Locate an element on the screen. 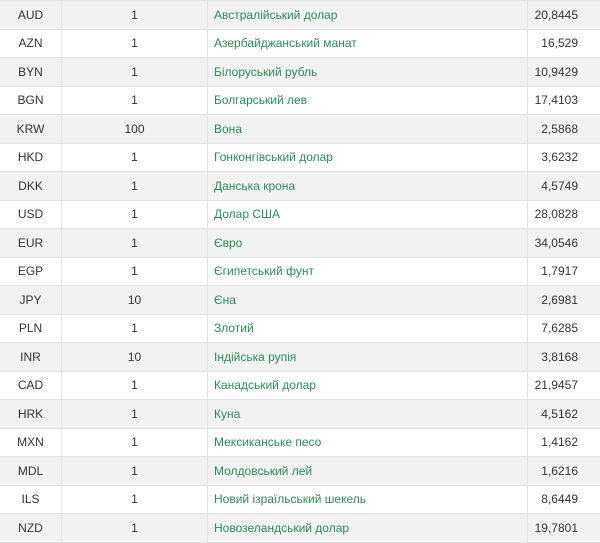  table-row: JPY 10 Єна 2,6981 is located at coordinates (300, 300).